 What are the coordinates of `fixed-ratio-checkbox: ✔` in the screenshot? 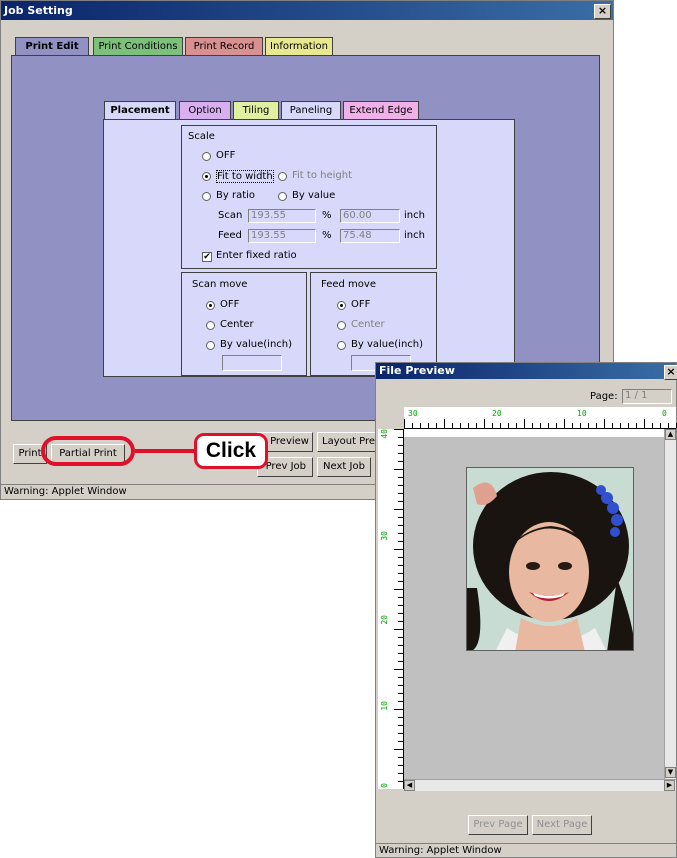 It's located at (207, 257).